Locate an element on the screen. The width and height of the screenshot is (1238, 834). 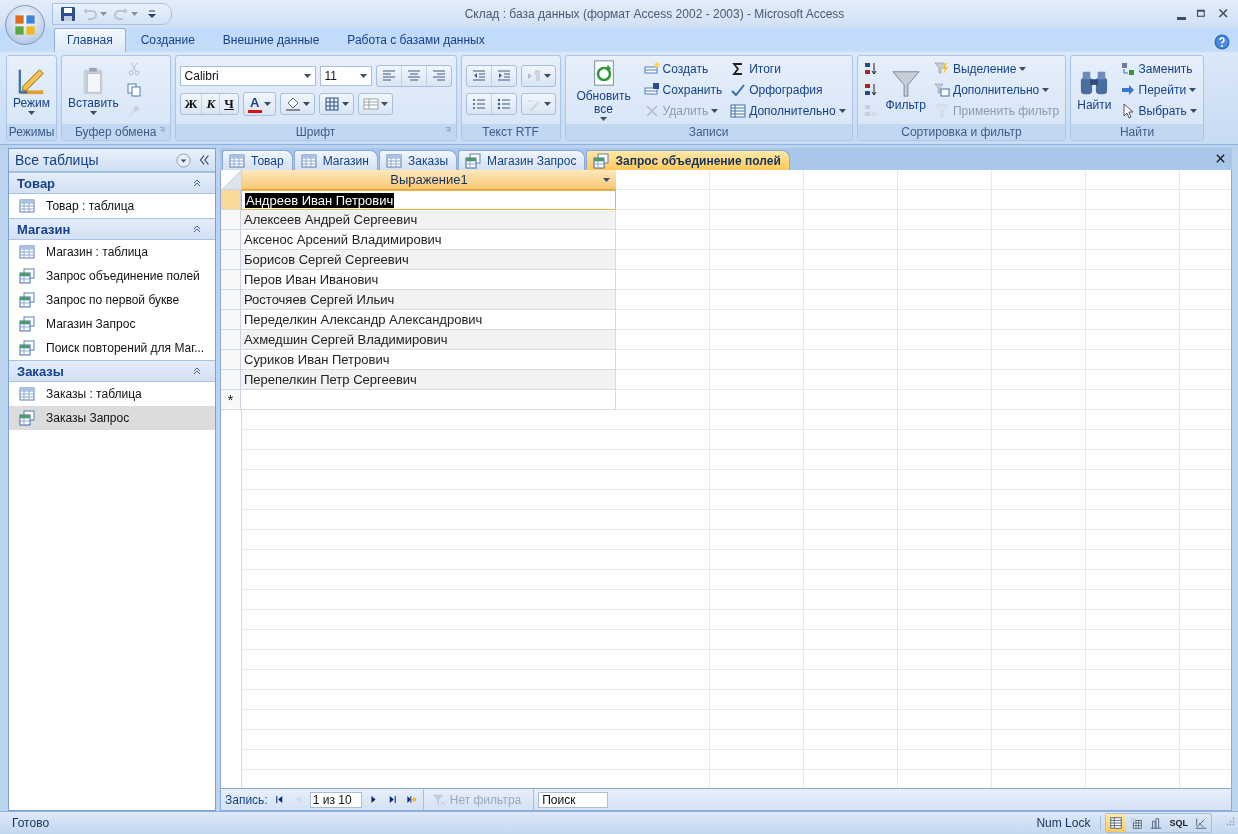
design-view-icon is located at coordinates (1201, 823).